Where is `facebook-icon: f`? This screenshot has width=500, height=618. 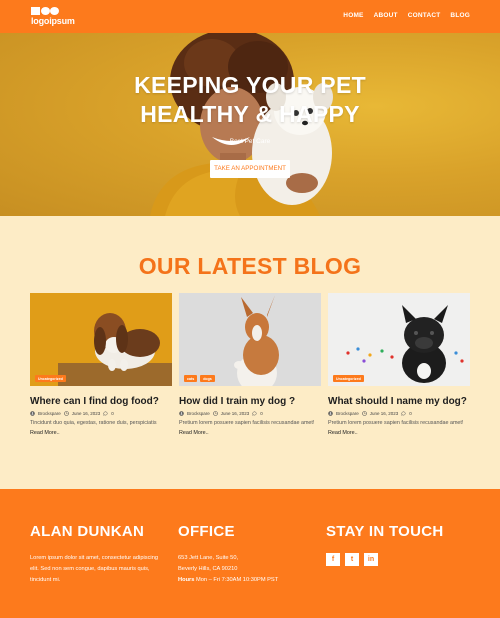 facebook-icon: f is located at coordinates (333, 559).